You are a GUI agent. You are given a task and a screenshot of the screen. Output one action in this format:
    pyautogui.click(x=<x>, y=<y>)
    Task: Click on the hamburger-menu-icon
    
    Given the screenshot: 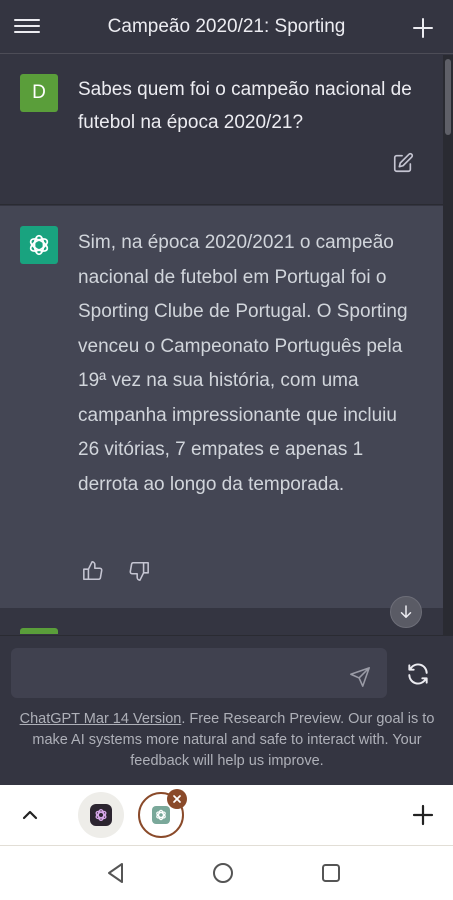 What is the action you would take?
    pyautogui.click(x=28, y=27)
    